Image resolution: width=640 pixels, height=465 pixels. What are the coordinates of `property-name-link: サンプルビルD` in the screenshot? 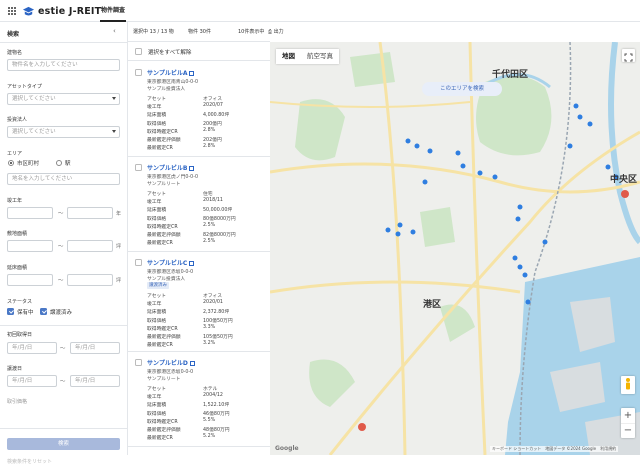 It's located at (171, 362).